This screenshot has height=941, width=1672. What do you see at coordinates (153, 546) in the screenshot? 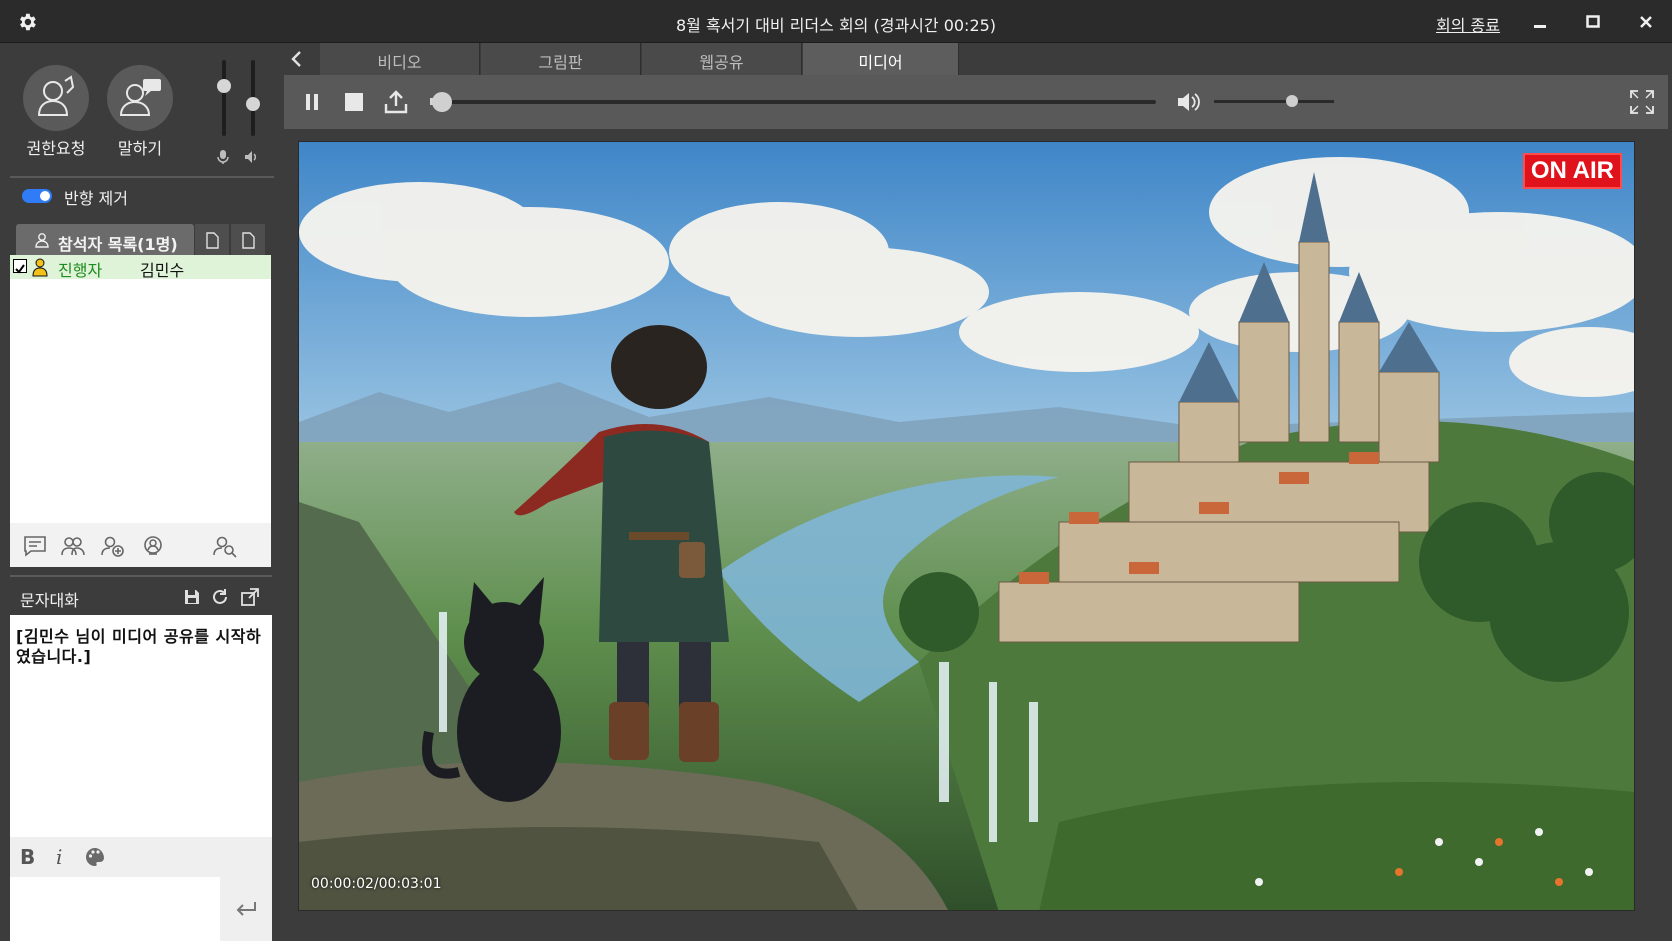
I see `presenter-badge-icon` at bounding box center [153, 546].